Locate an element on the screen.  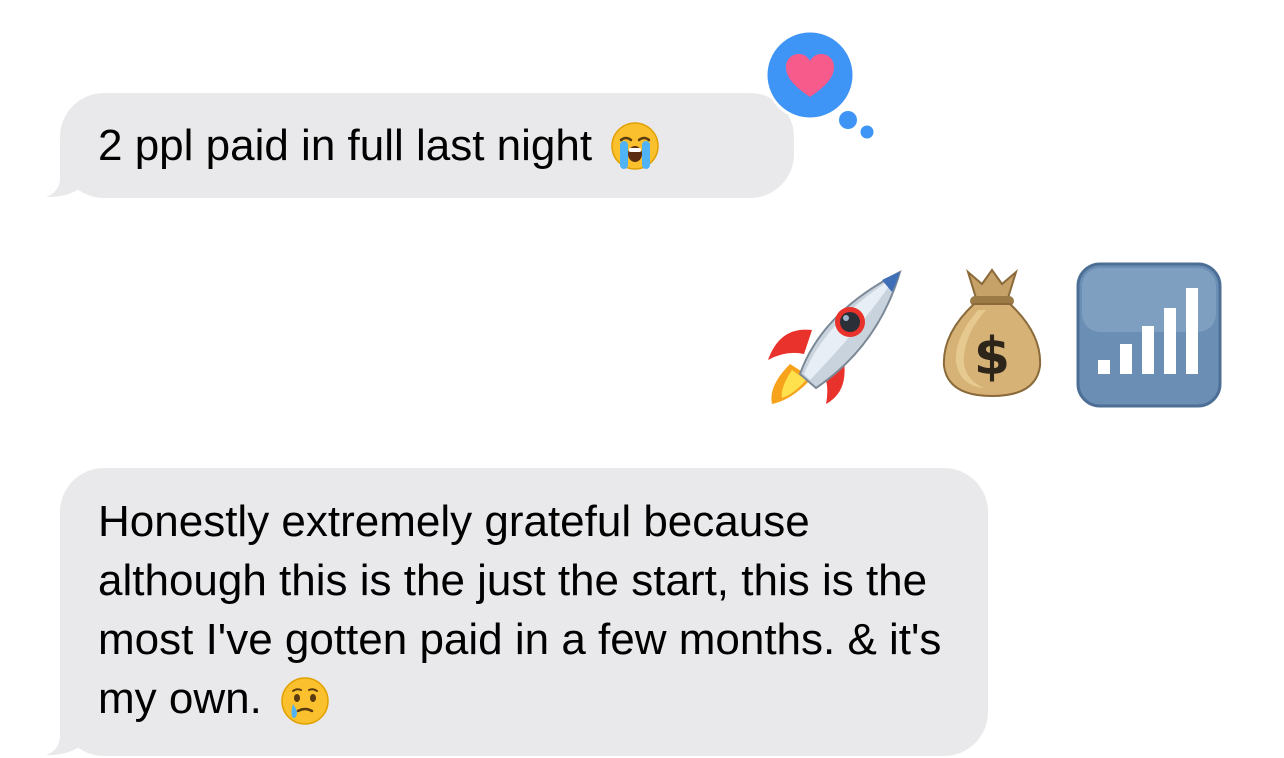
face-holding-back-tears-icon is located at coordinates (305, 701).